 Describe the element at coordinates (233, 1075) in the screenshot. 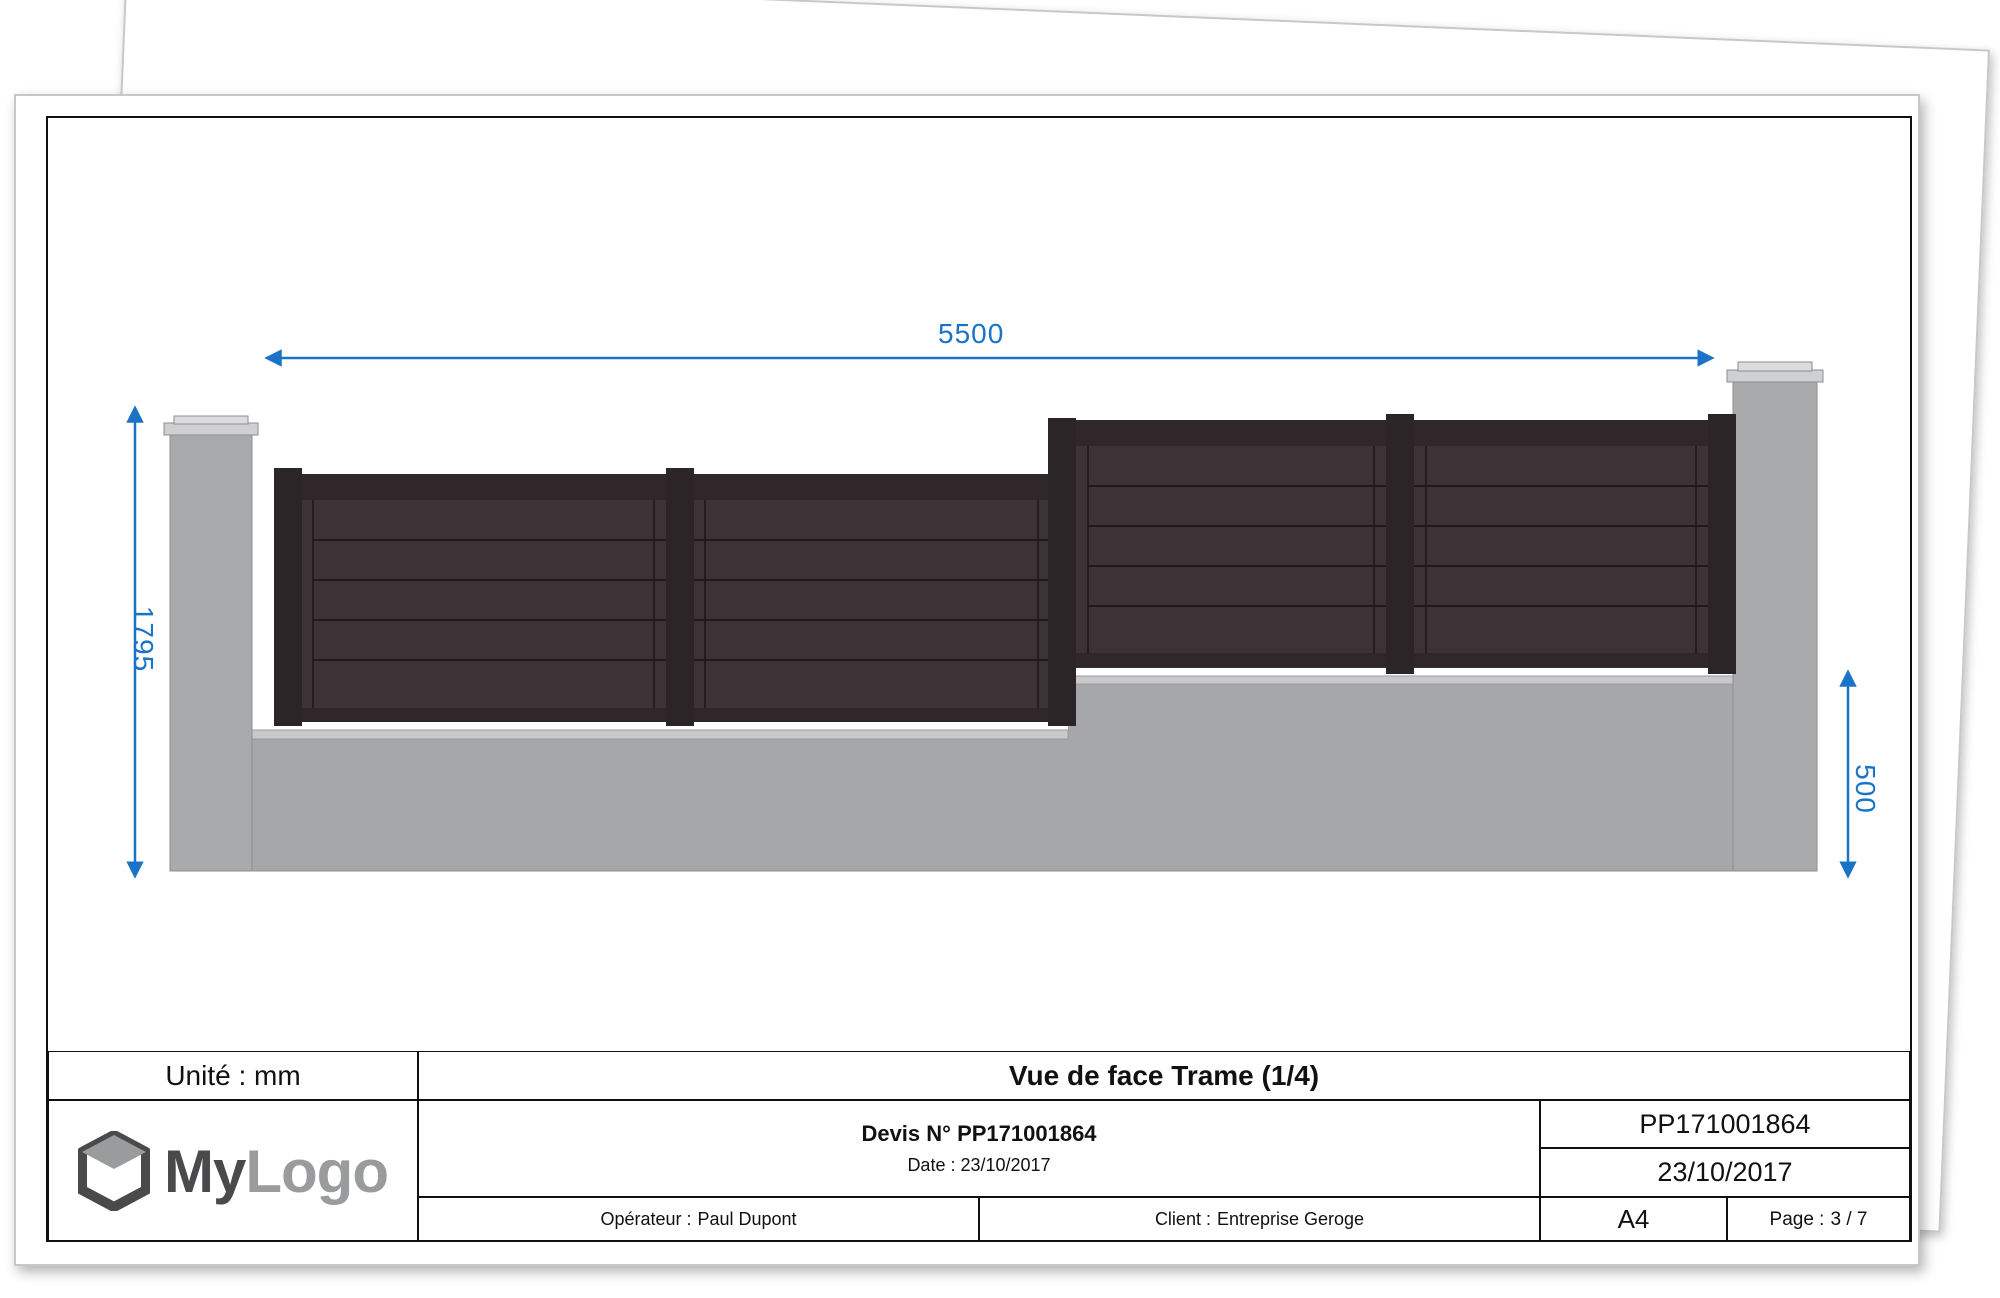

I see `unit-label: Unité : mm` at that location.